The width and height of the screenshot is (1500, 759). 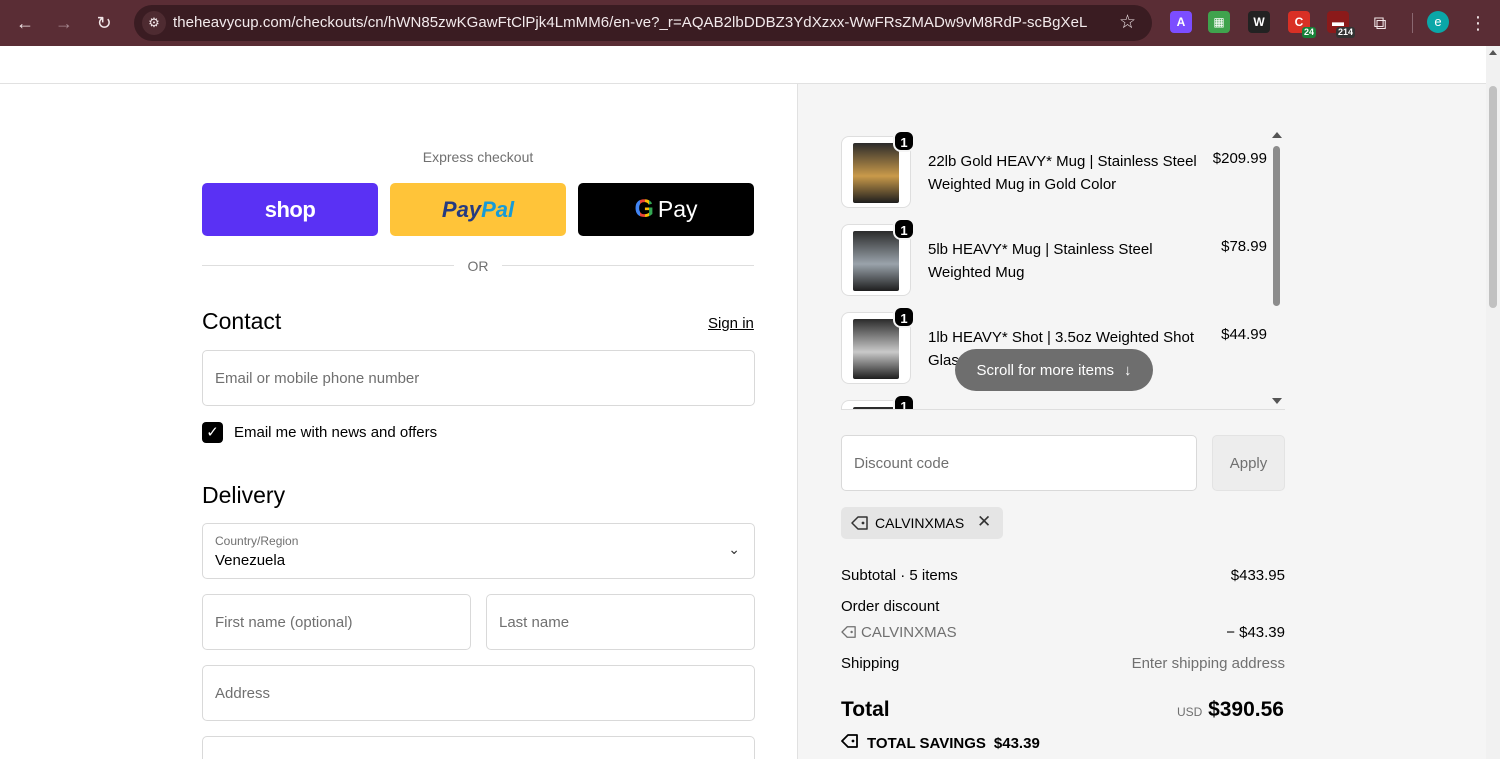 What do you see at coordinates (1019, 463) in the screenshot?
I see `discount-code-input: Discount code` at bounding box center [1019, 463].